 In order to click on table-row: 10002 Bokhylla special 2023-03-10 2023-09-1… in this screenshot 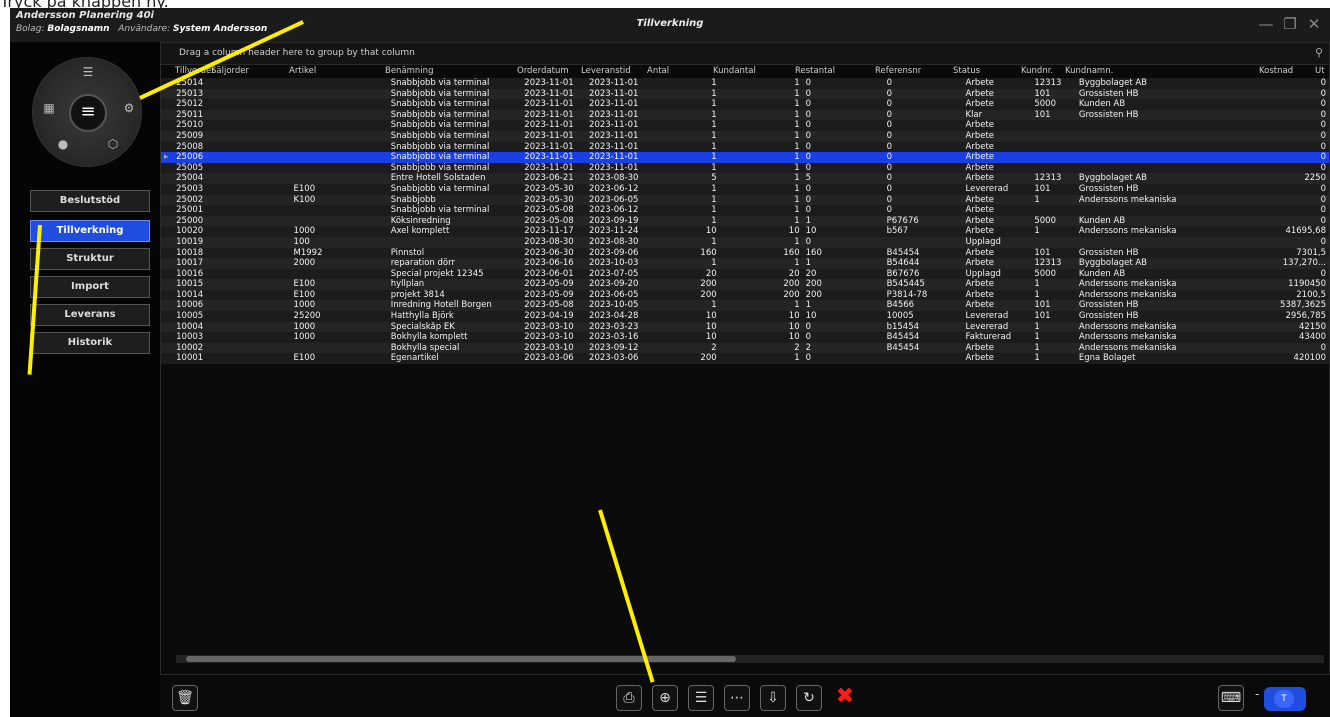, I will do `click(745, 348)`.